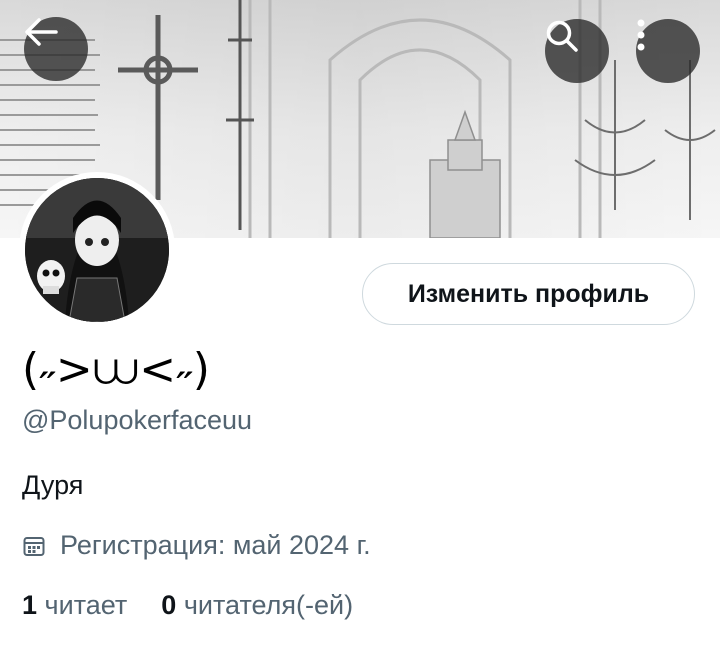 Image resolution: width=720 pixels, height=671 pixels. I want to click on avatar-image, so click(97, 250).